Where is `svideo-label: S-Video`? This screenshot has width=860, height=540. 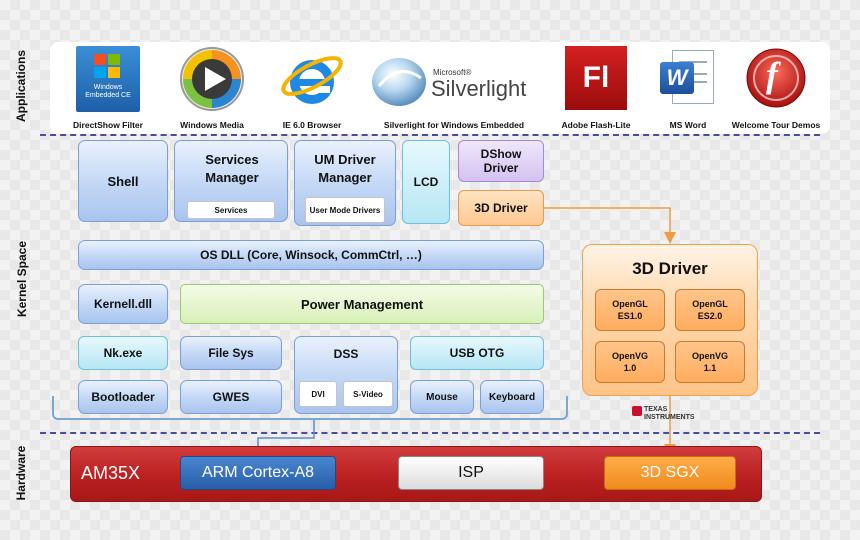
svideo-label: S-Video is located at coordinates (368, 394).